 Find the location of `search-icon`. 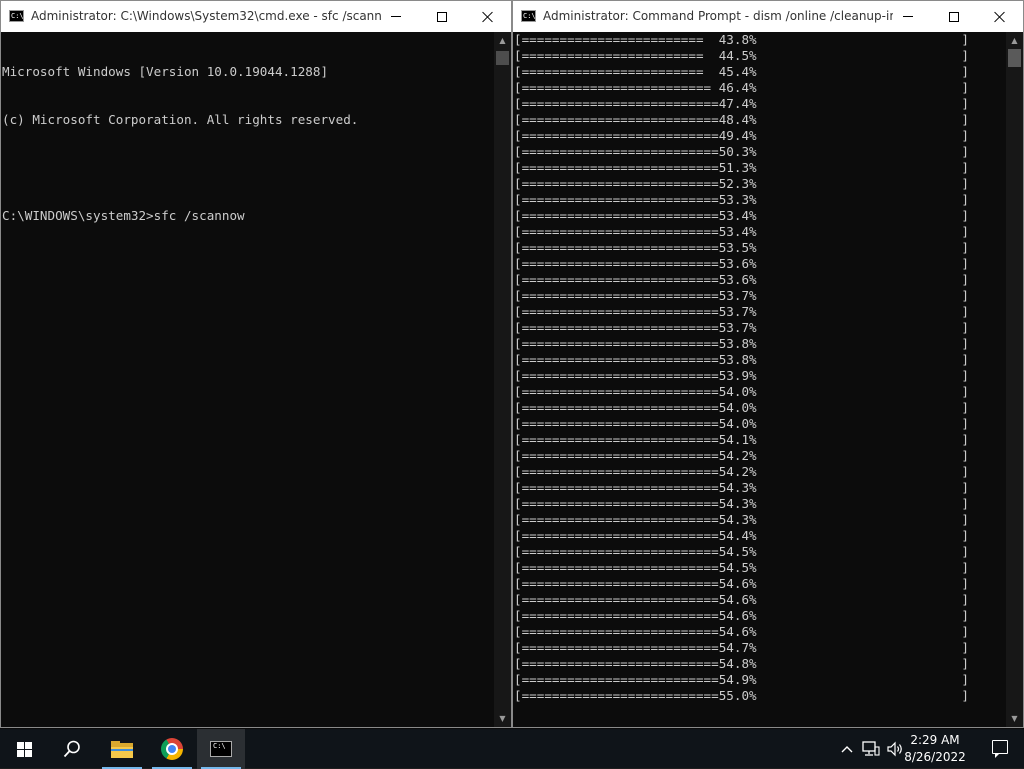

search-icon is located at coordinates (71, 749).